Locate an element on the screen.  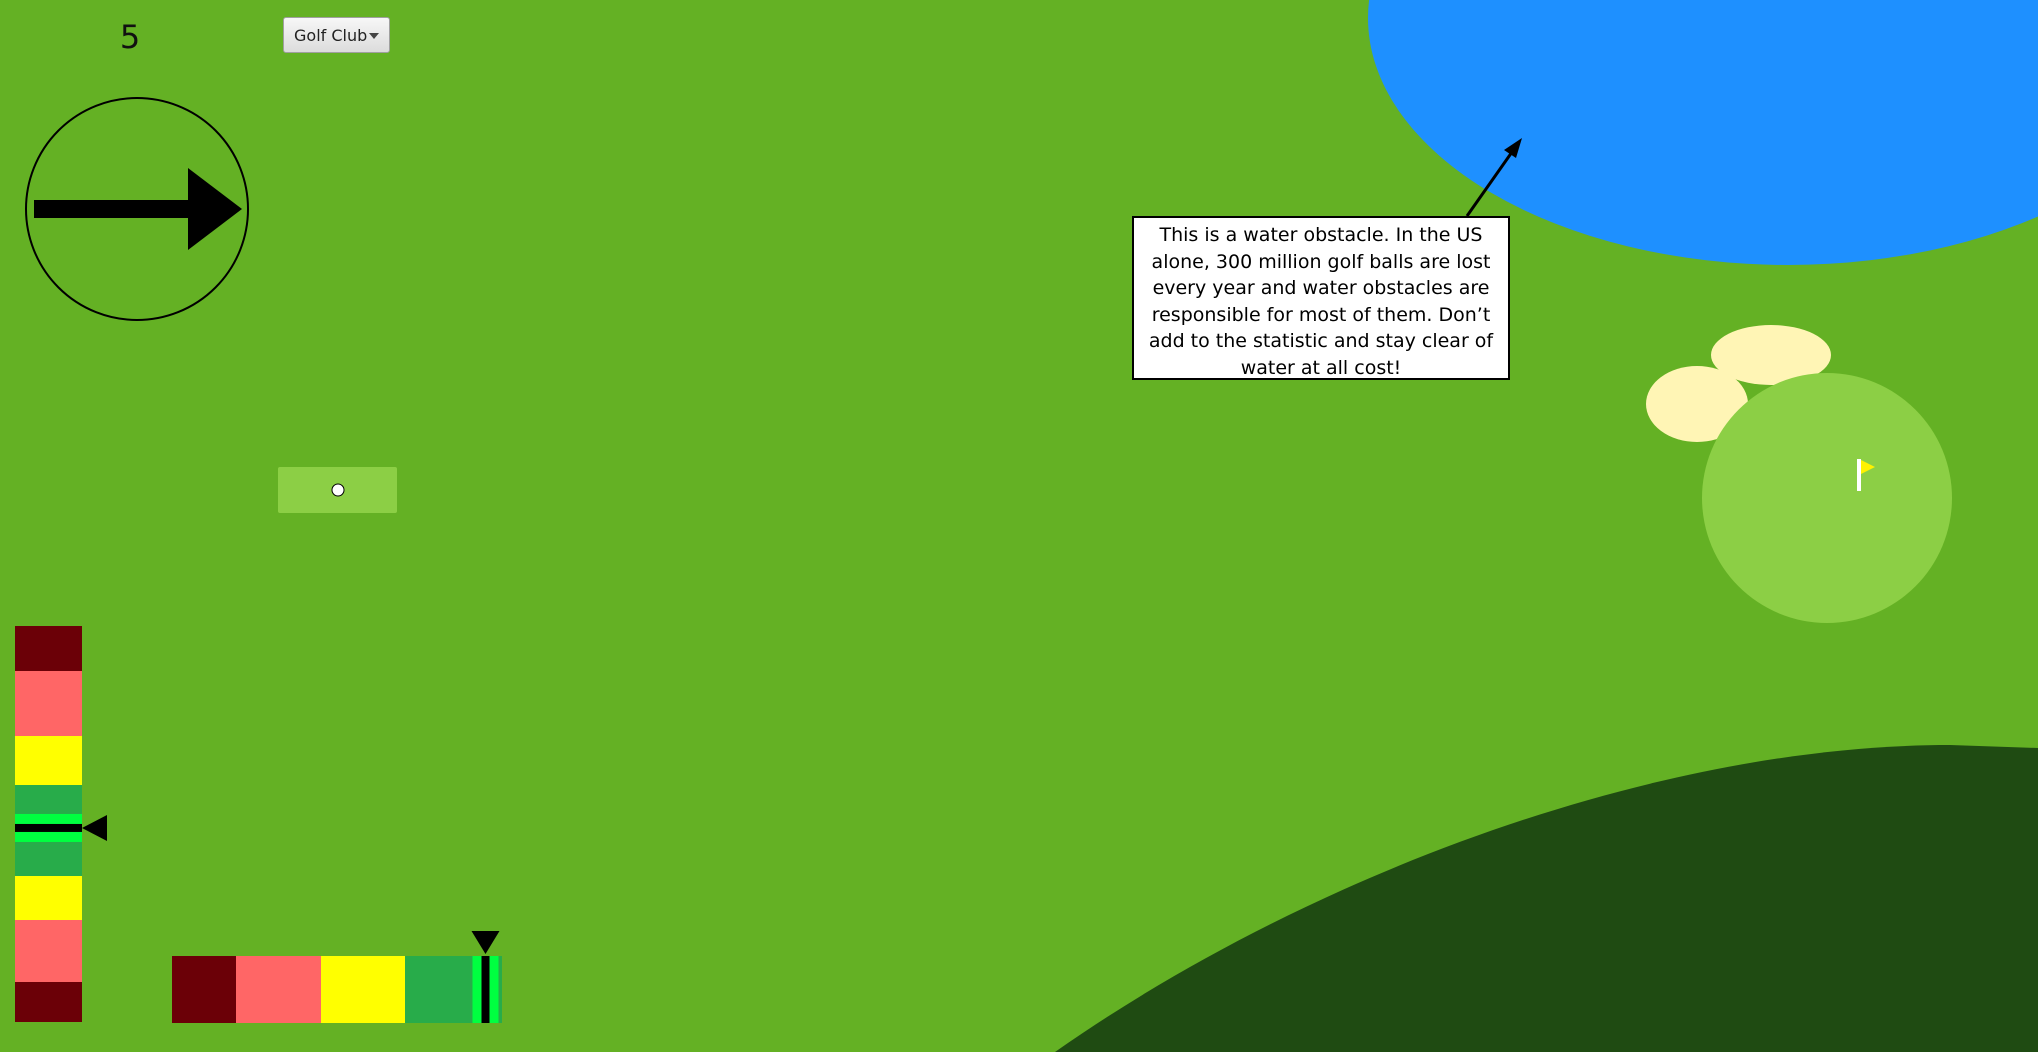
club-select-label: Golf Club is located at coordinates (331, 35).